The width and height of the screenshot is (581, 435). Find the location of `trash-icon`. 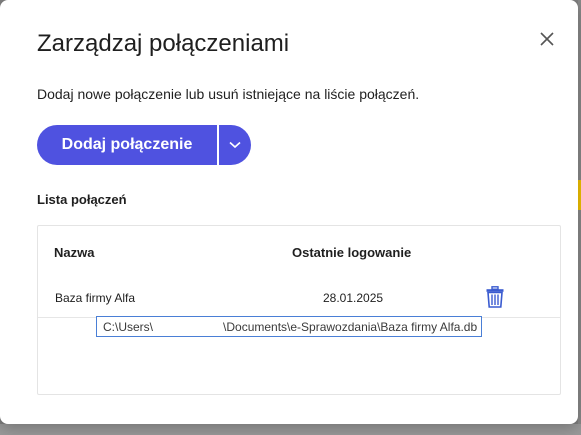

trash-icon is located at coordinates (495, 297).